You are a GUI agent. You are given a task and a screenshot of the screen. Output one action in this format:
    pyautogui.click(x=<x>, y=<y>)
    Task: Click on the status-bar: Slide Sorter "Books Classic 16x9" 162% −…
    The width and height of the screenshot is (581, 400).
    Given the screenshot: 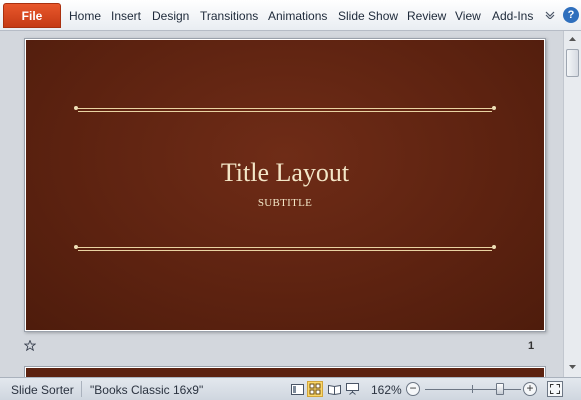 What is the action you would take?
    pyautogui.click(x=290, y=388)
    